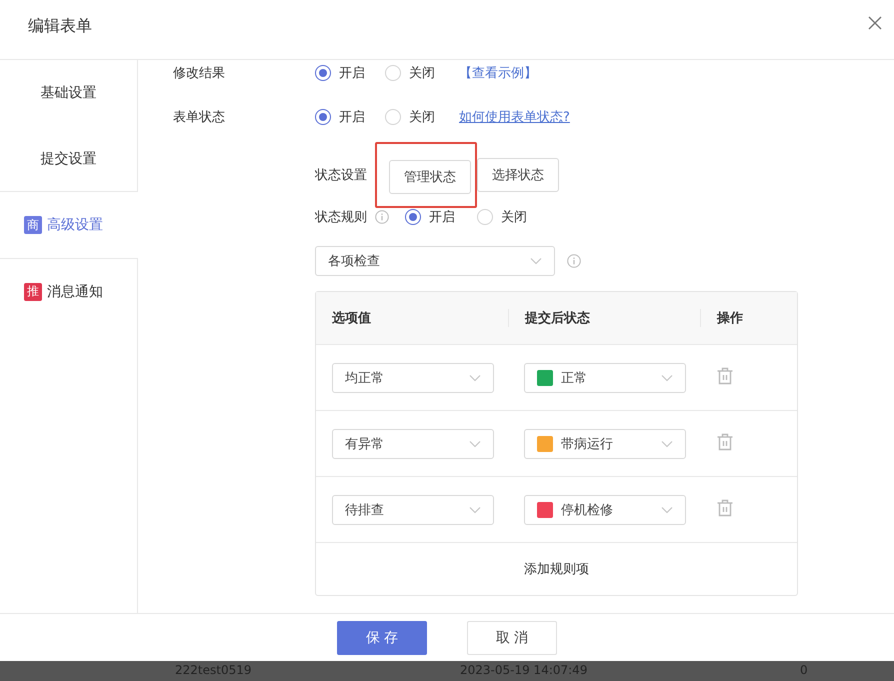 The image size is (894, 681). What do you see at coordinates (341, 175) in the screenshot?
I see `setting-label: 状态设置` at bounding box center [341, 175].